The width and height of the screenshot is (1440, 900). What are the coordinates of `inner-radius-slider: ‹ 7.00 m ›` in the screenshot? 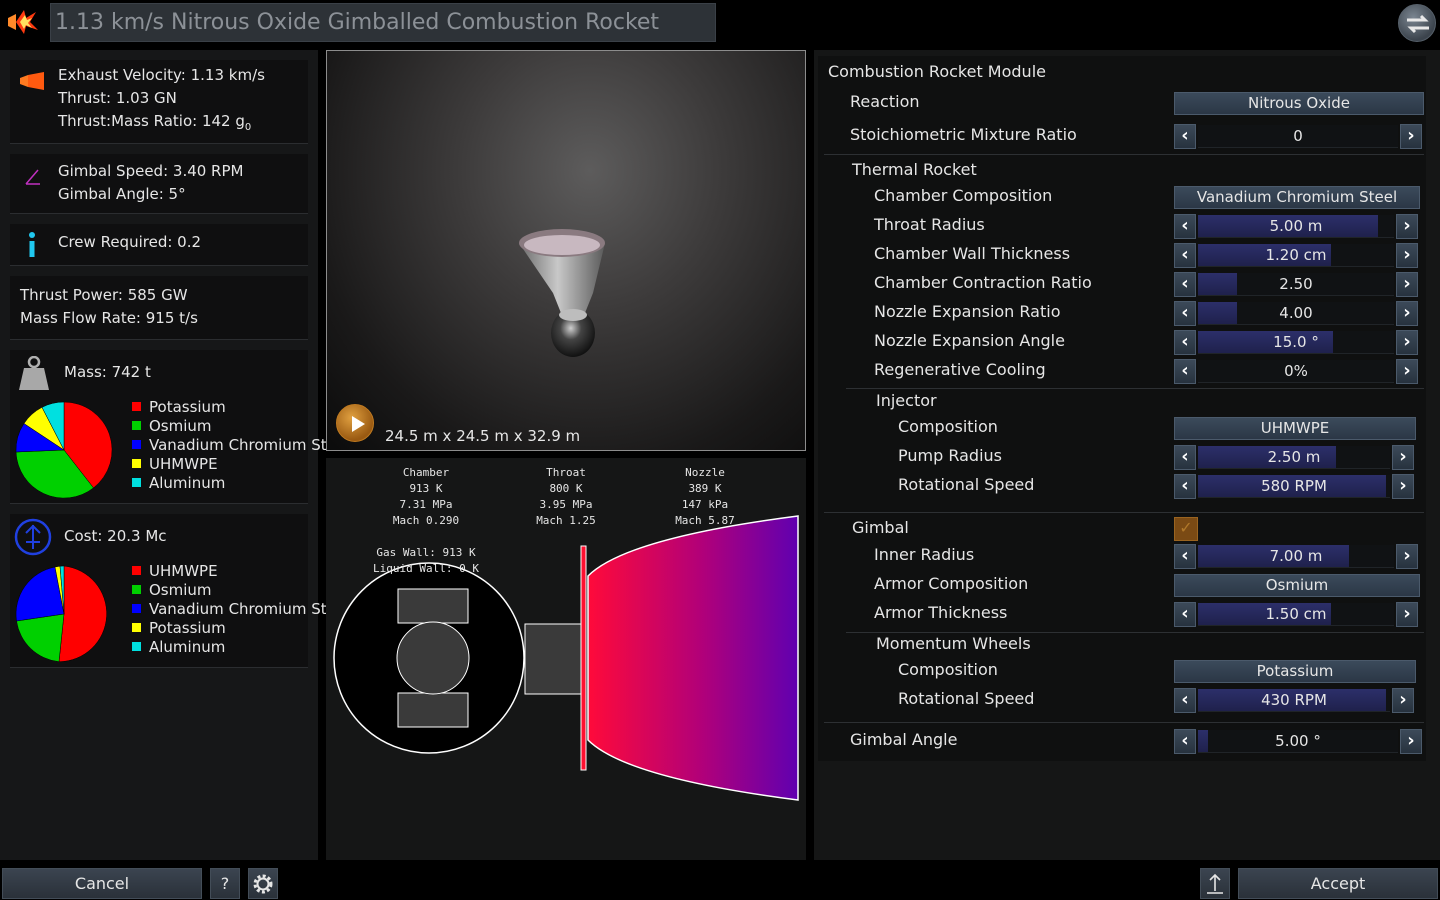 It's located at (1297, 556).